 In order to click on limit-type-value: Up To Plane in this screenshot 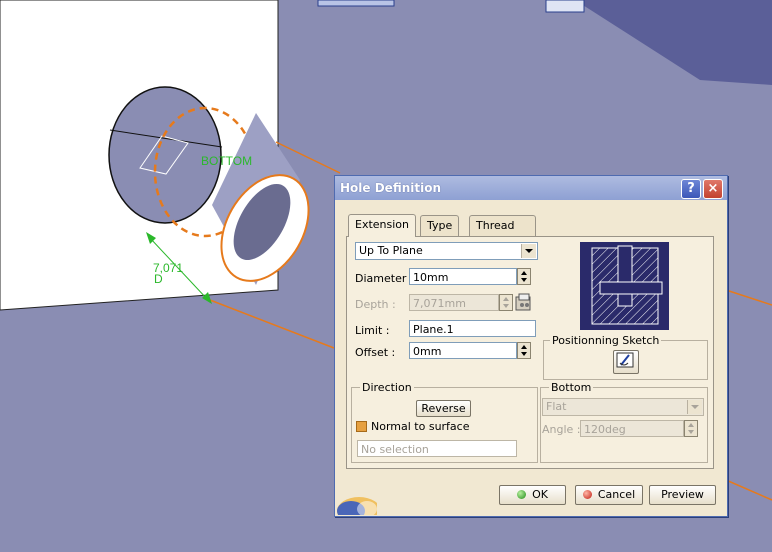, I will do `click(391, 250)`.